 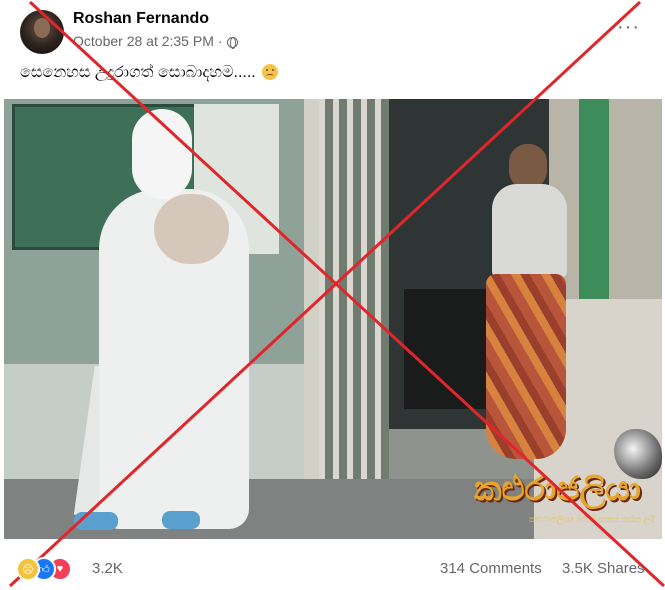 What do you see at coordinates (491, 568) in the screenshot?
I see `comments-count-link: 314 Comments` at bounding box center [491, 568].